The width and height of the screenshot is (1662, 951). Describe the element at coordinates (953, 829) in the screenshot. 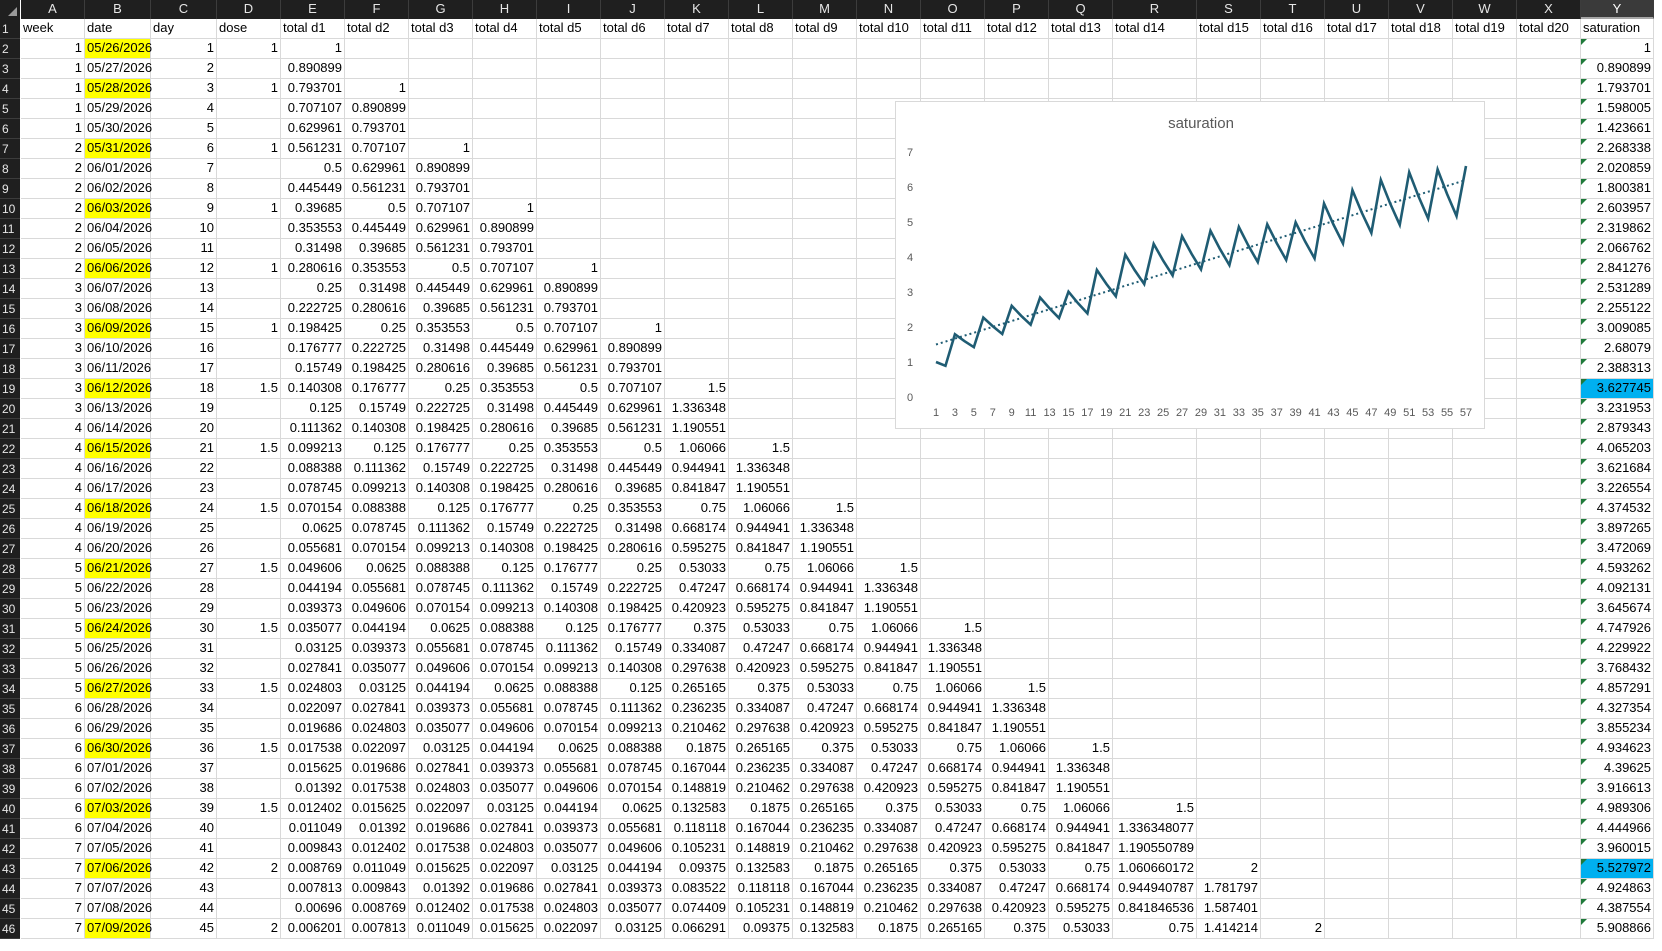

I see `table-cell: 0.47247` at that location.